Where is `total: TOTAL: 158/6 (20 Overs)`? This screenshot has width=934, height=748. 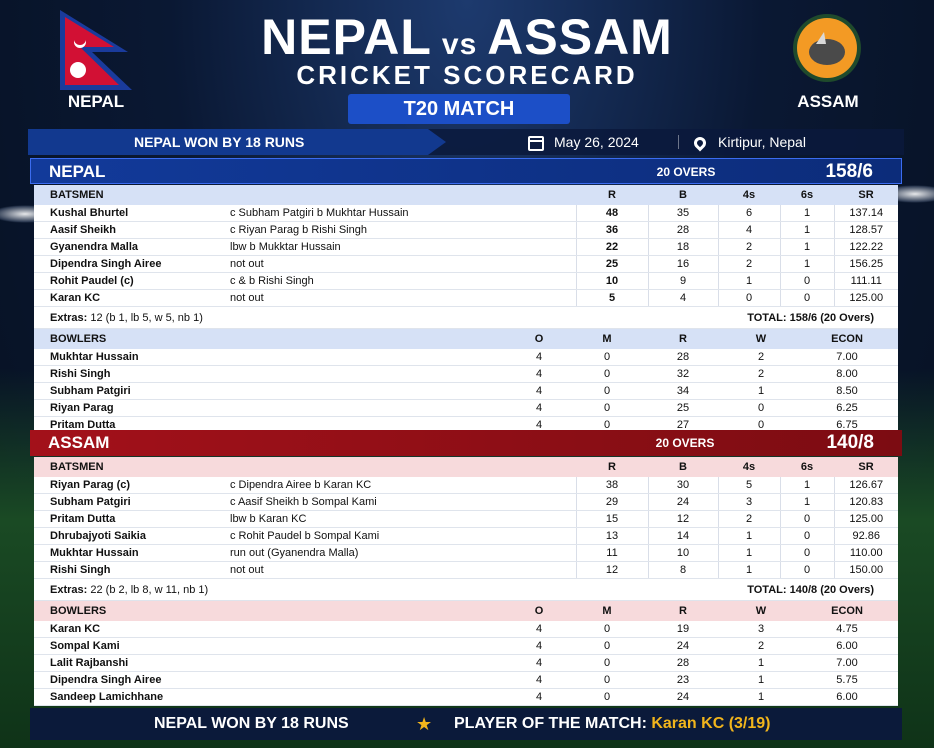
total: TOTAL: 158/6 (20 Overs) is located at coordinates (810, 318).